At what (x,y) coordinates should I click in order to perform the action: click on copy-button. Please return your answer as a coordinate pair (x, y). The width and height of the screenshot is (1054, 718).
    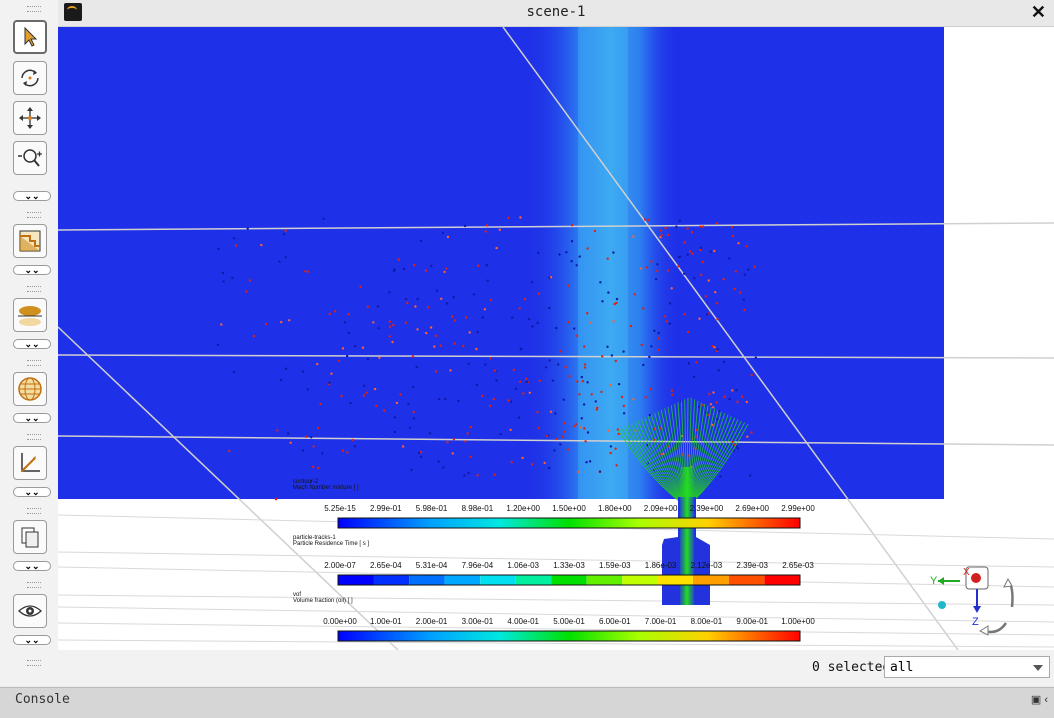
    Looking at the image, I should click on (30, 537).